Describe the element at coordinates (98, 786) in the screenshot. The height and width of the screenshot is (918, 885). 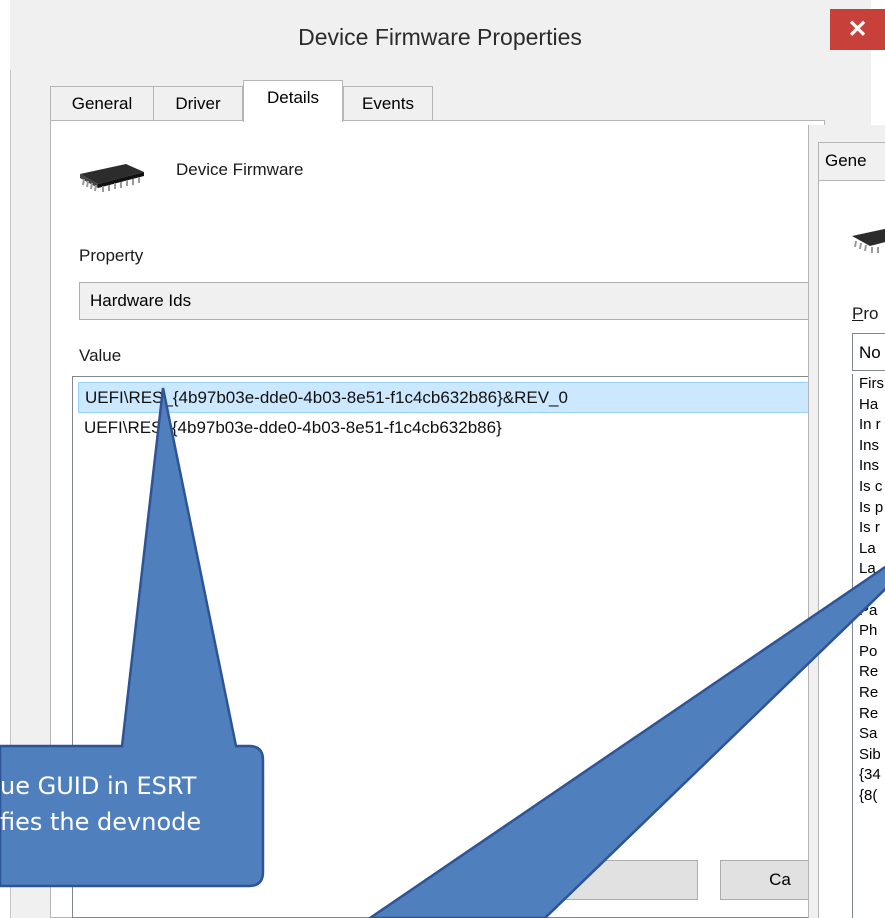
I see `callout-line-1: ue GUID in ESRT` at that location.